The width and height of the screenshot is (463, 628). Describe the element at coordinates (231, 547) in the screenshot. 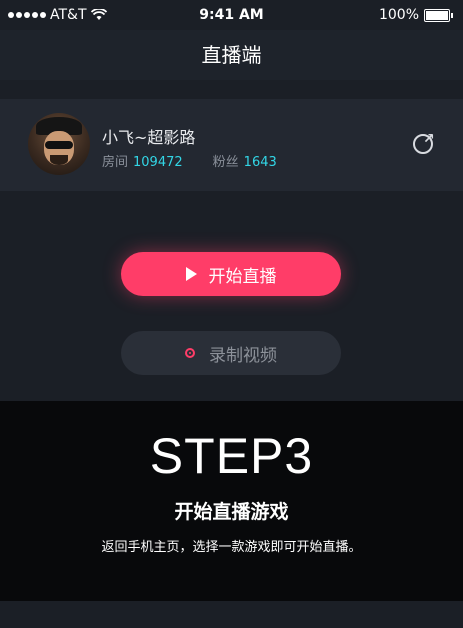

I see `step-description: 返回手机主页，选择一款游戏即可开始直播。` at that location.